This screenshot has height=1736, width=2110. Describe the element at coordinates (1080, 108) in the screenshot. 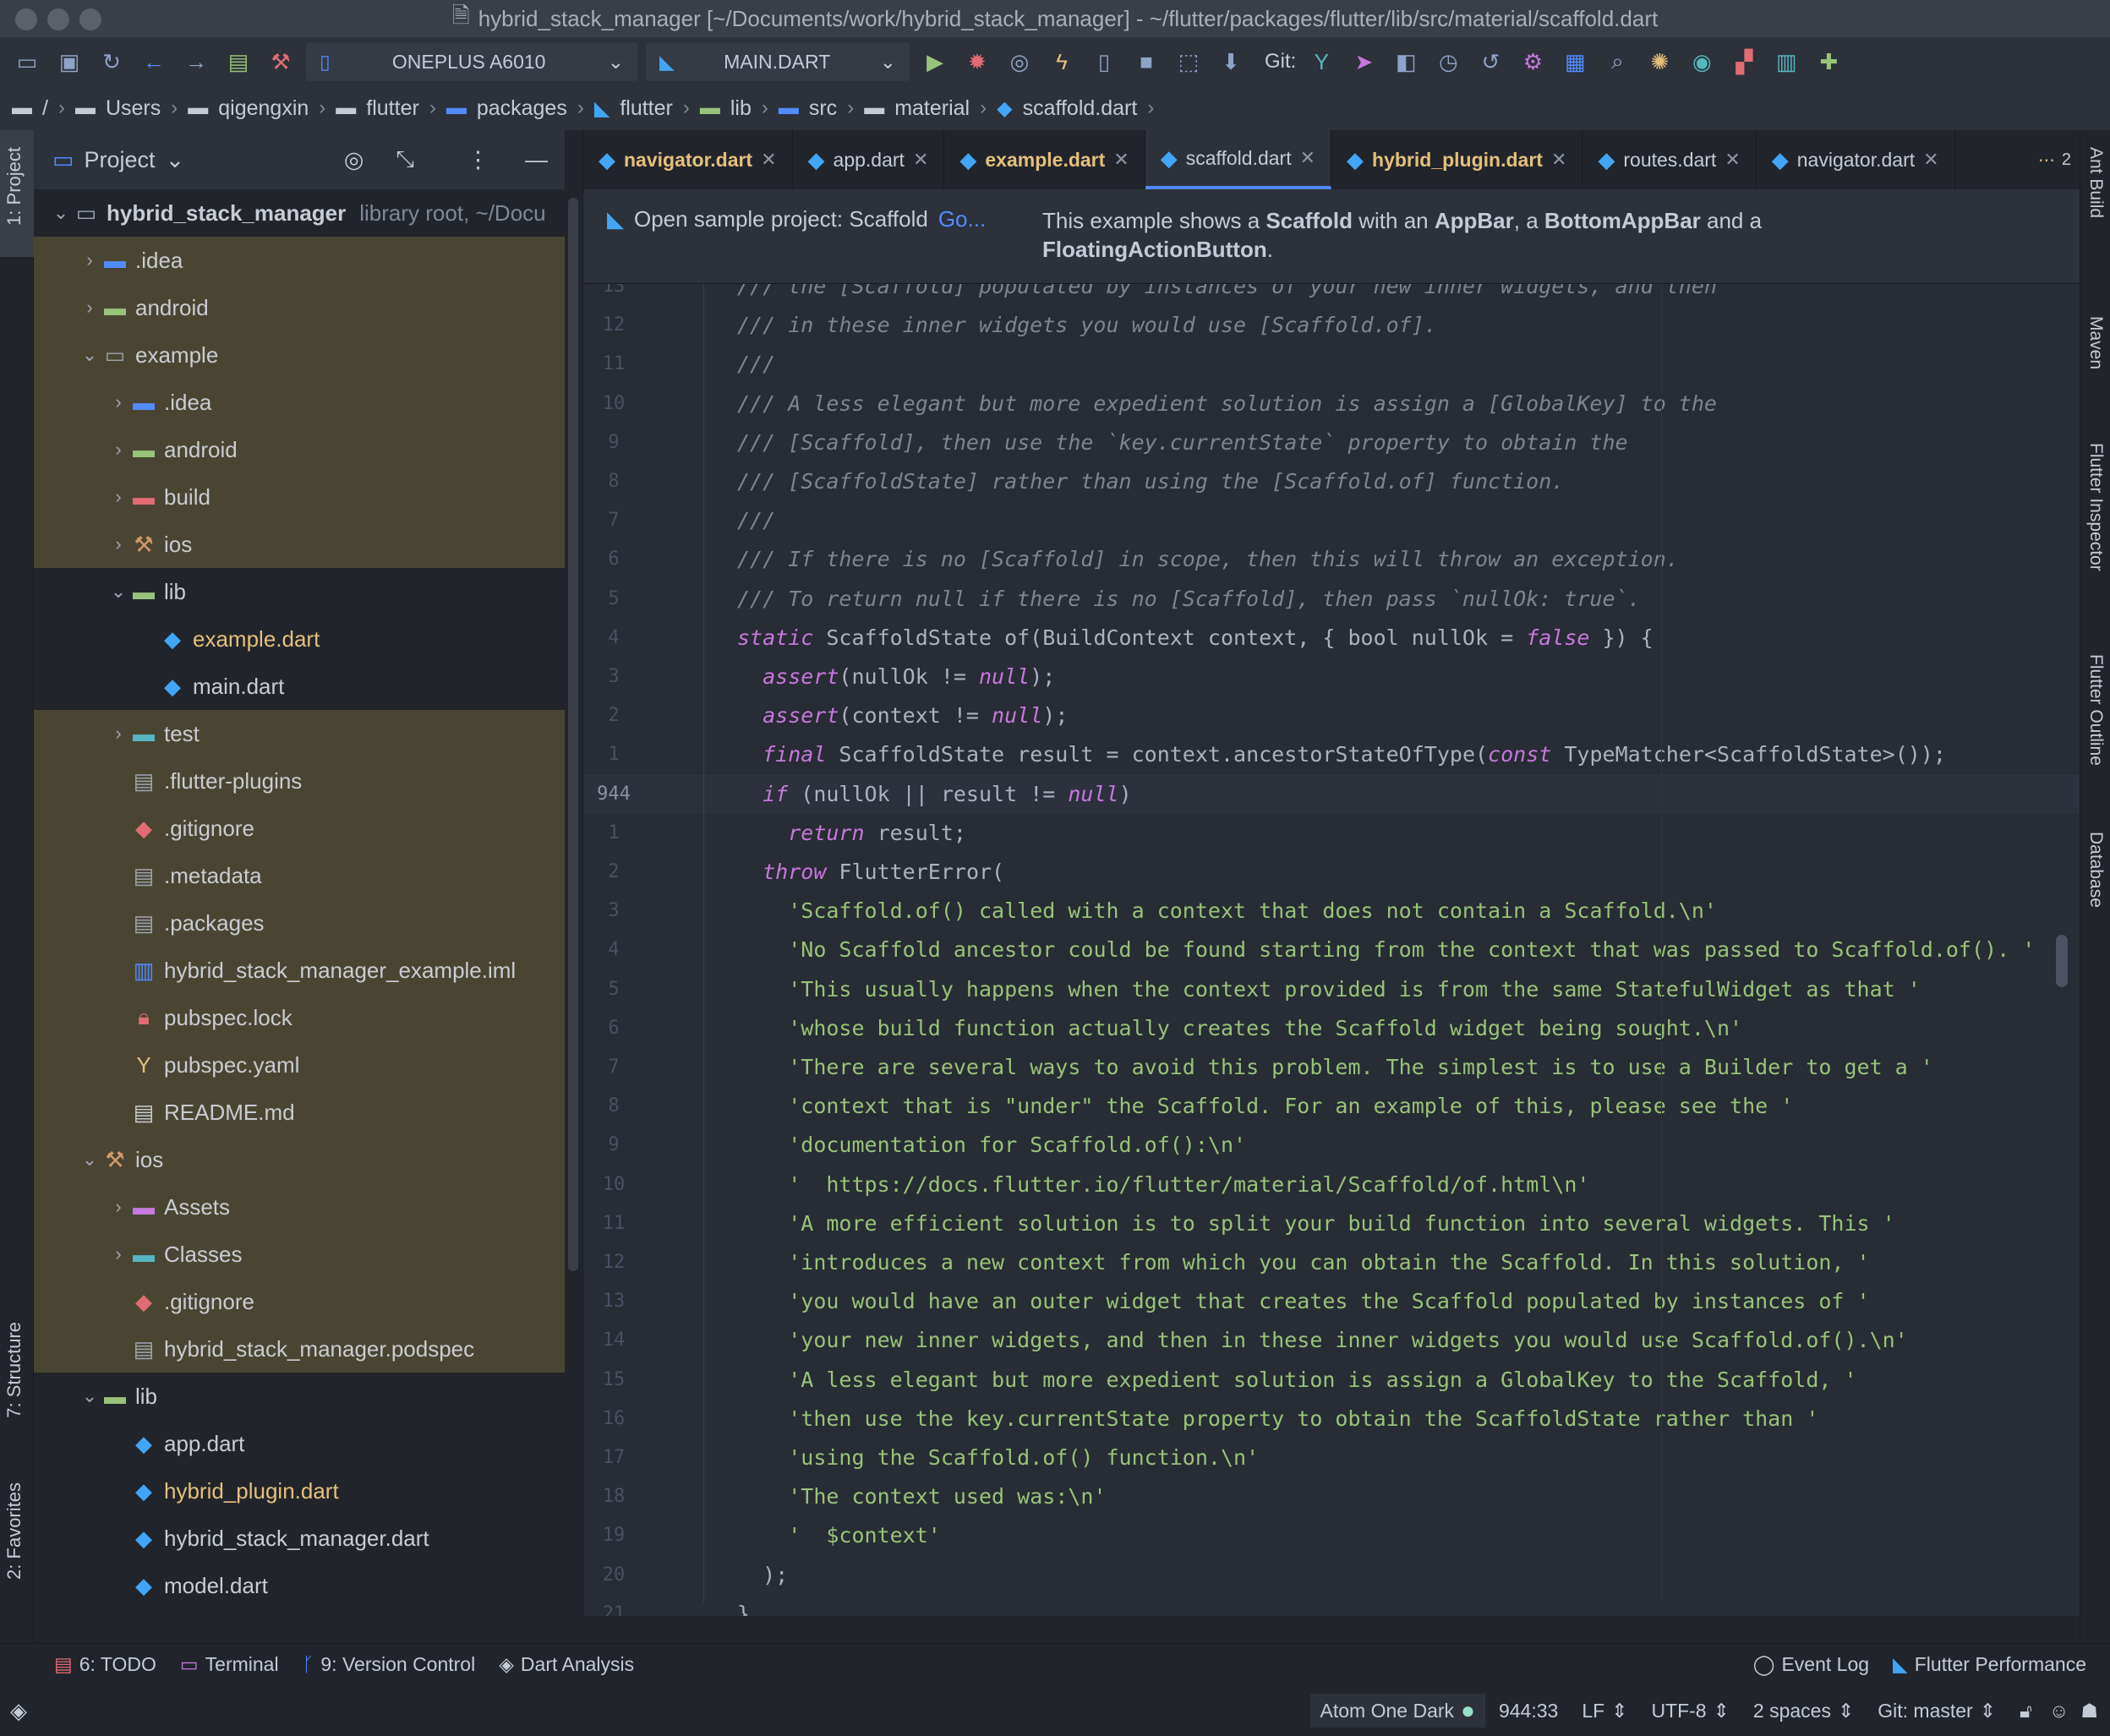

I see `breadcrumb-item: scaffold.dart` at that location.